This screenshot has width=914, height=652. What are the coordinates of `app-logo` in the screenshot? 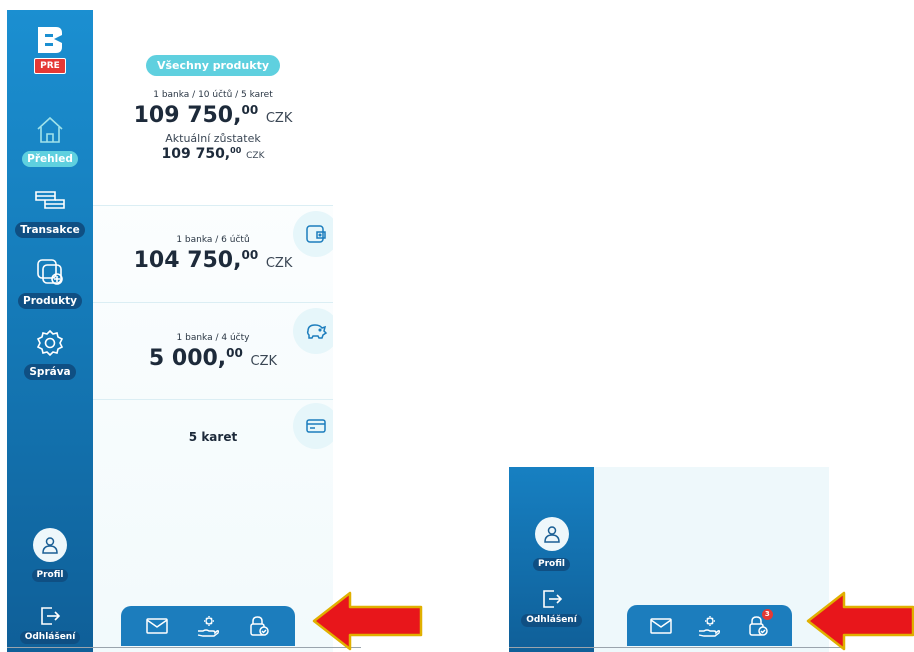 It's located at (50, 40).